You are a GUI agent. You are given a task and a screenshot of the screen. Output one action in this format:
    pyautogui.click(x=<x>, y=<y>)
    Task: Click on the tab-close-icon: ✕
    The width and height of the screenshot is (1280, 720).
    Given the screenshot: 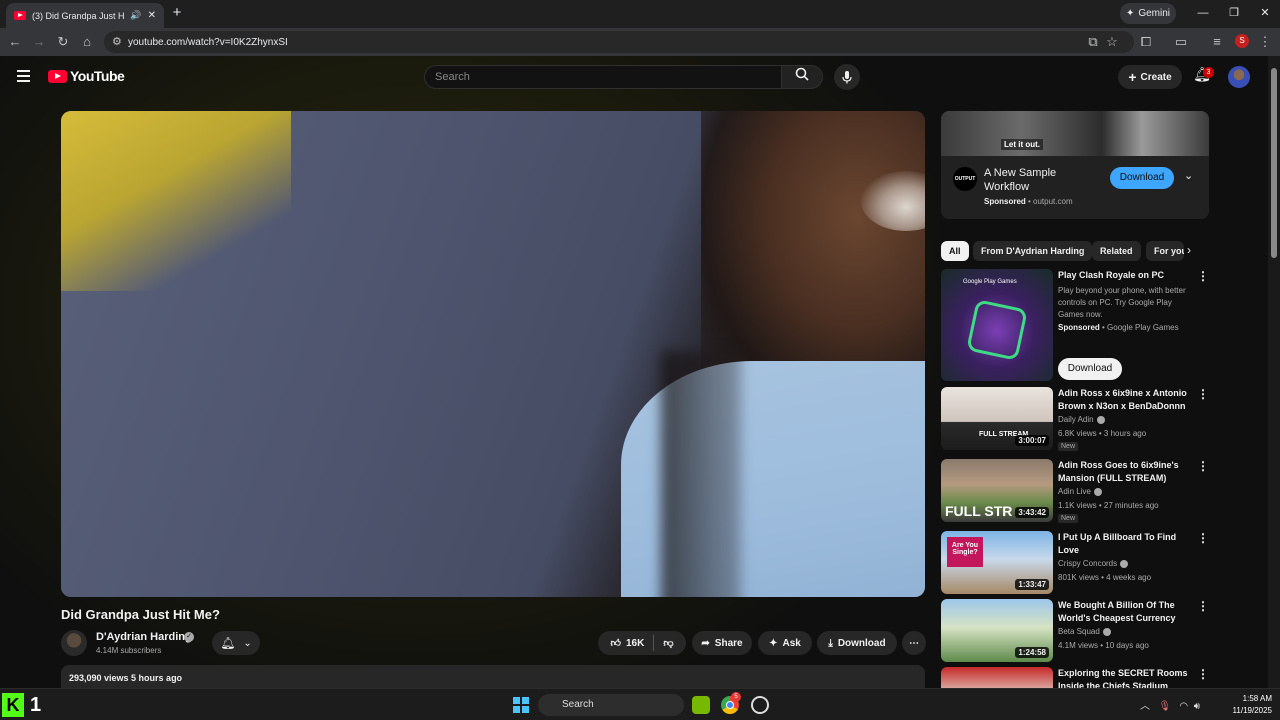 What is the action you would take?
    pyautogui.click(x=152, y=15)
    